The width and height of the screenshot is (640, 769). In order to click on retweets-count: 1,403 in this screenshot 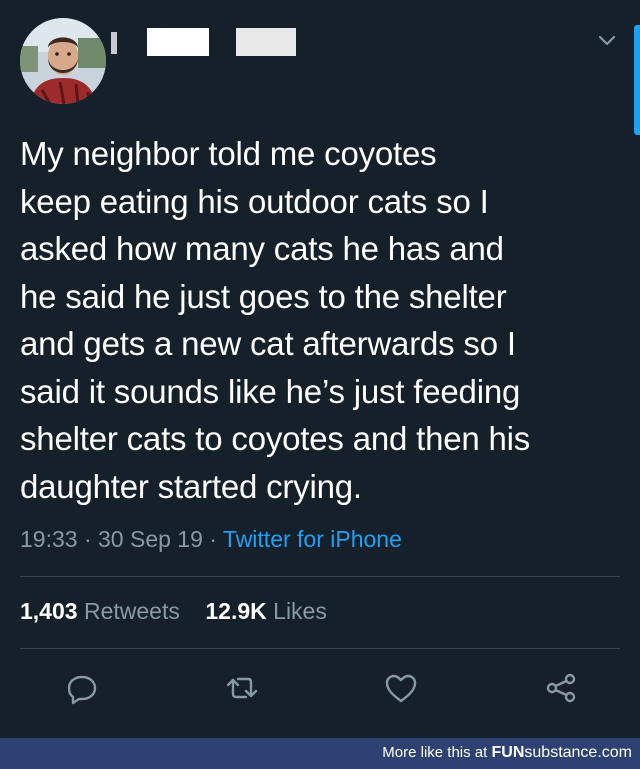, I will do `click(49, 611)`.